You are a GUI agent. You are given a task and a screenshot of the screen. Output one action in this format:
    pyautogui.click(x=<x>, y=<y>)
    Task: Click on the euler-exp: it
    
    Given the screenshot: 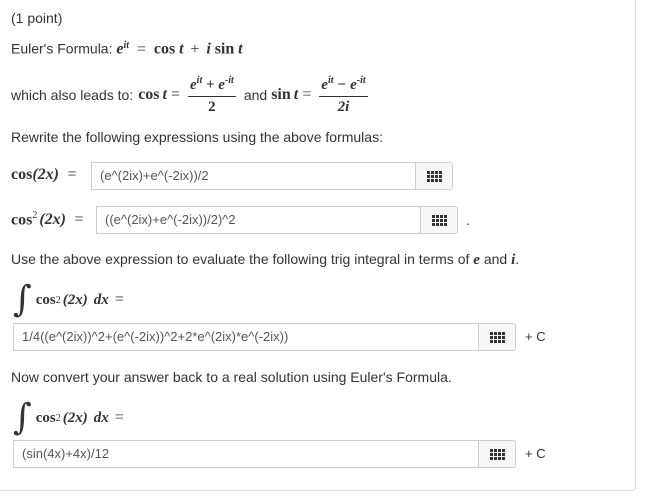 What is the action you would take?
    pyautogui.click(x=126, y=45)
    